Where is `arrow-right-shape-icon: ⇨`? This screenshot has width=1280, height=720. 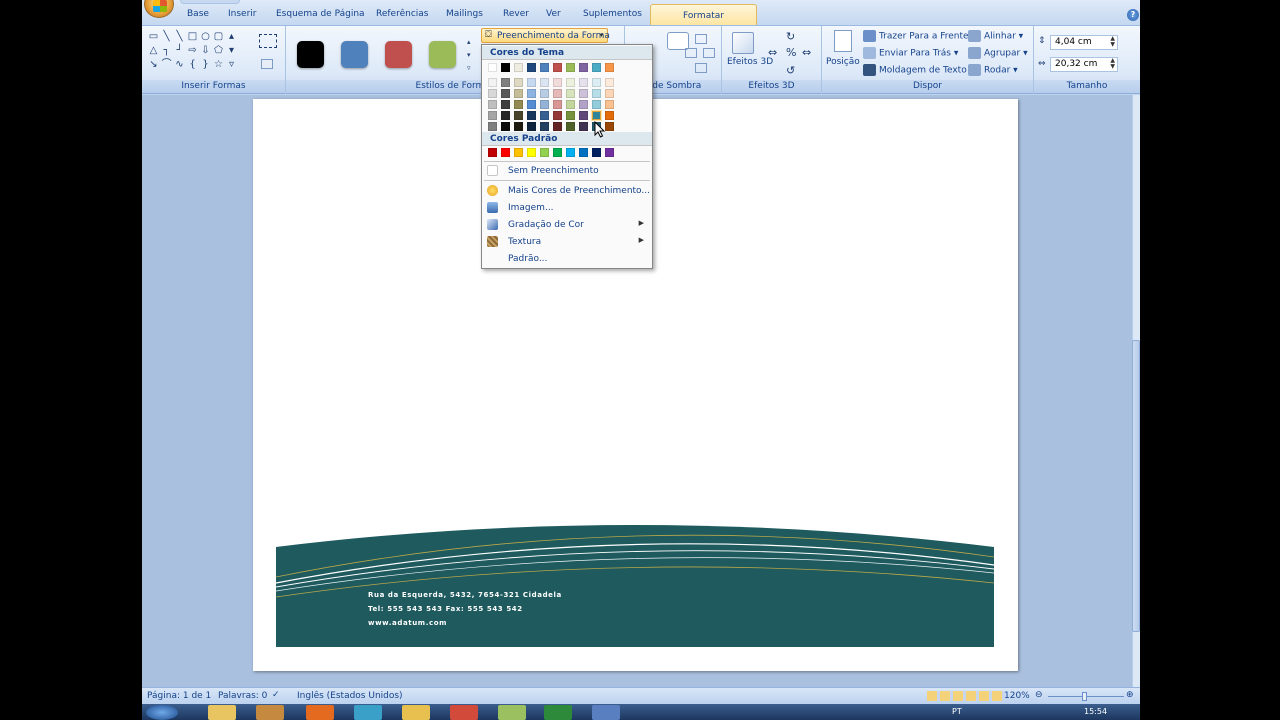
arrow-right-shape-icon: ⇨ is located at coordinates (192, 50).